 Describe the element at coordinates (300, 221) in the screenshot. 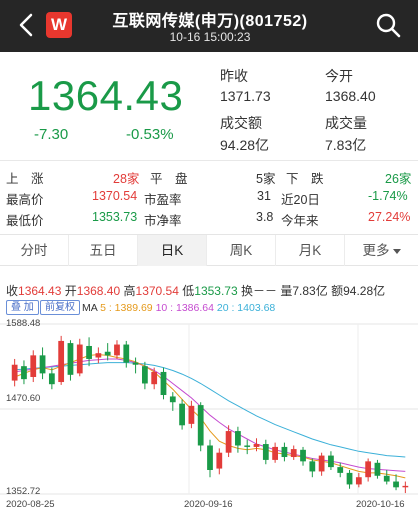

I see `ytd-label: 今年来` at that location.